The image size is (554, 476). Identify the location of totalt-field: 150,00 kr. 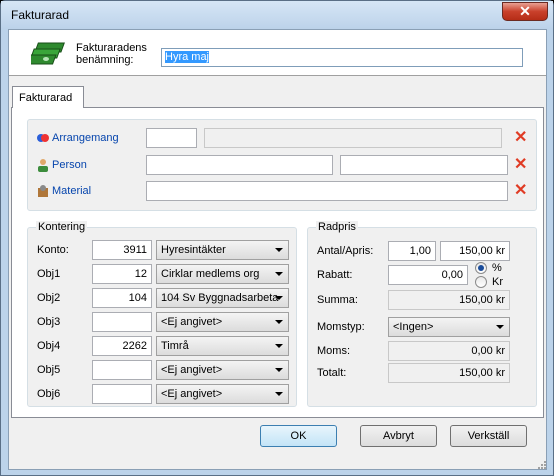
(449, 373).